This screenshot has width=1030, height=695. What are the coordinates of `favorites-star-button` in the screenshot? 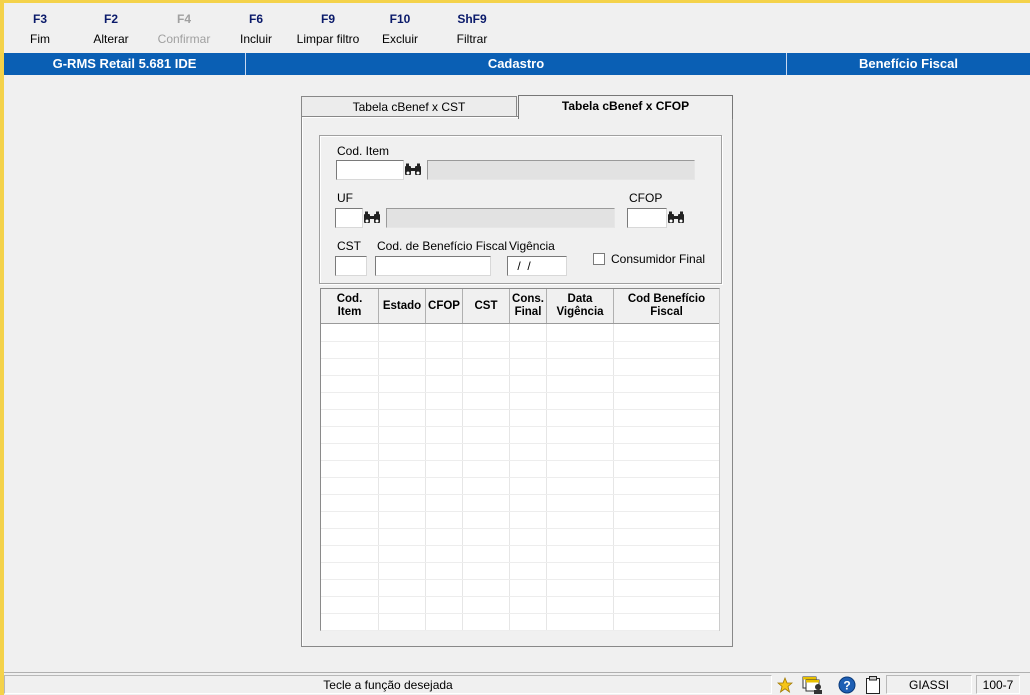 It's located at (785, 684).